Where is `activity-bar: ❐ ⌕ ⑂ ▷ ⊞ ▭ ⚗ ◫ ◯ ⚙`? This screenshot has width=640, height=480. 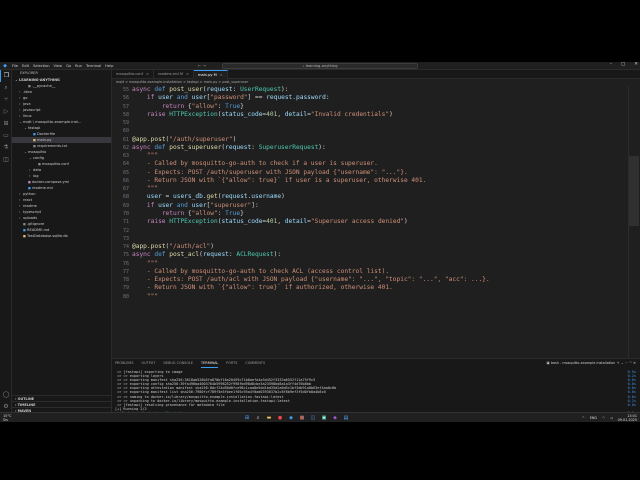 activity-bar: ❐ ⌕ ⑂ ▷ ⊞ ▭ ⚗ ◫ ◯ ⚙ is located at coordinates (6, 241).